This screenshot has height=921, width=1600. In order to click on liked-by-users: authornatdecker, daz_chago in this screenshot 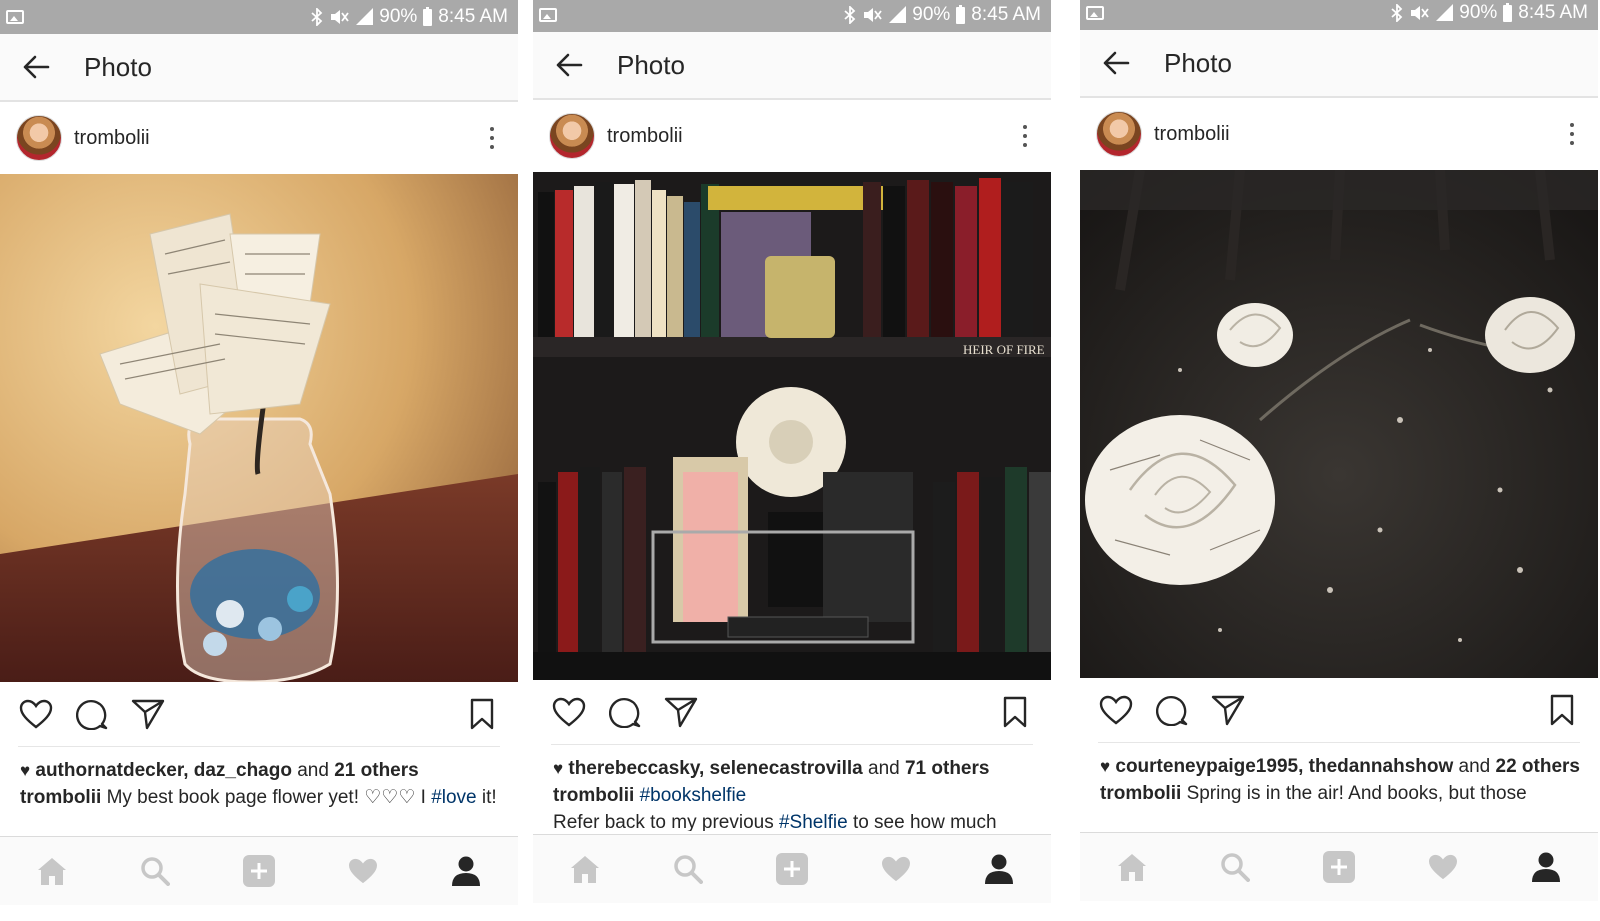, I will do `click(163, 770)`.